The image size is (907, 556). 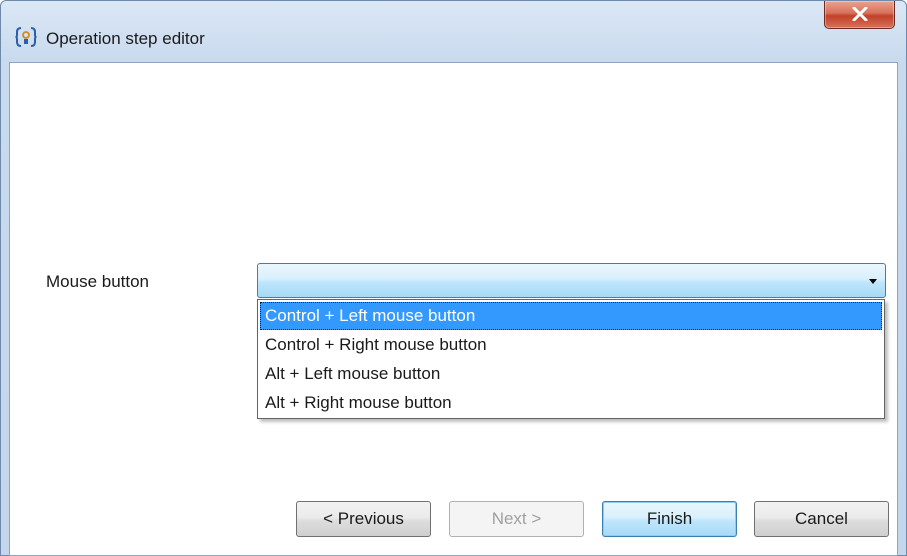 What do you see at coordinates (363, 519) in the screenshot?
I see `previous-button: < Previous` at bounding box center [363, 519].